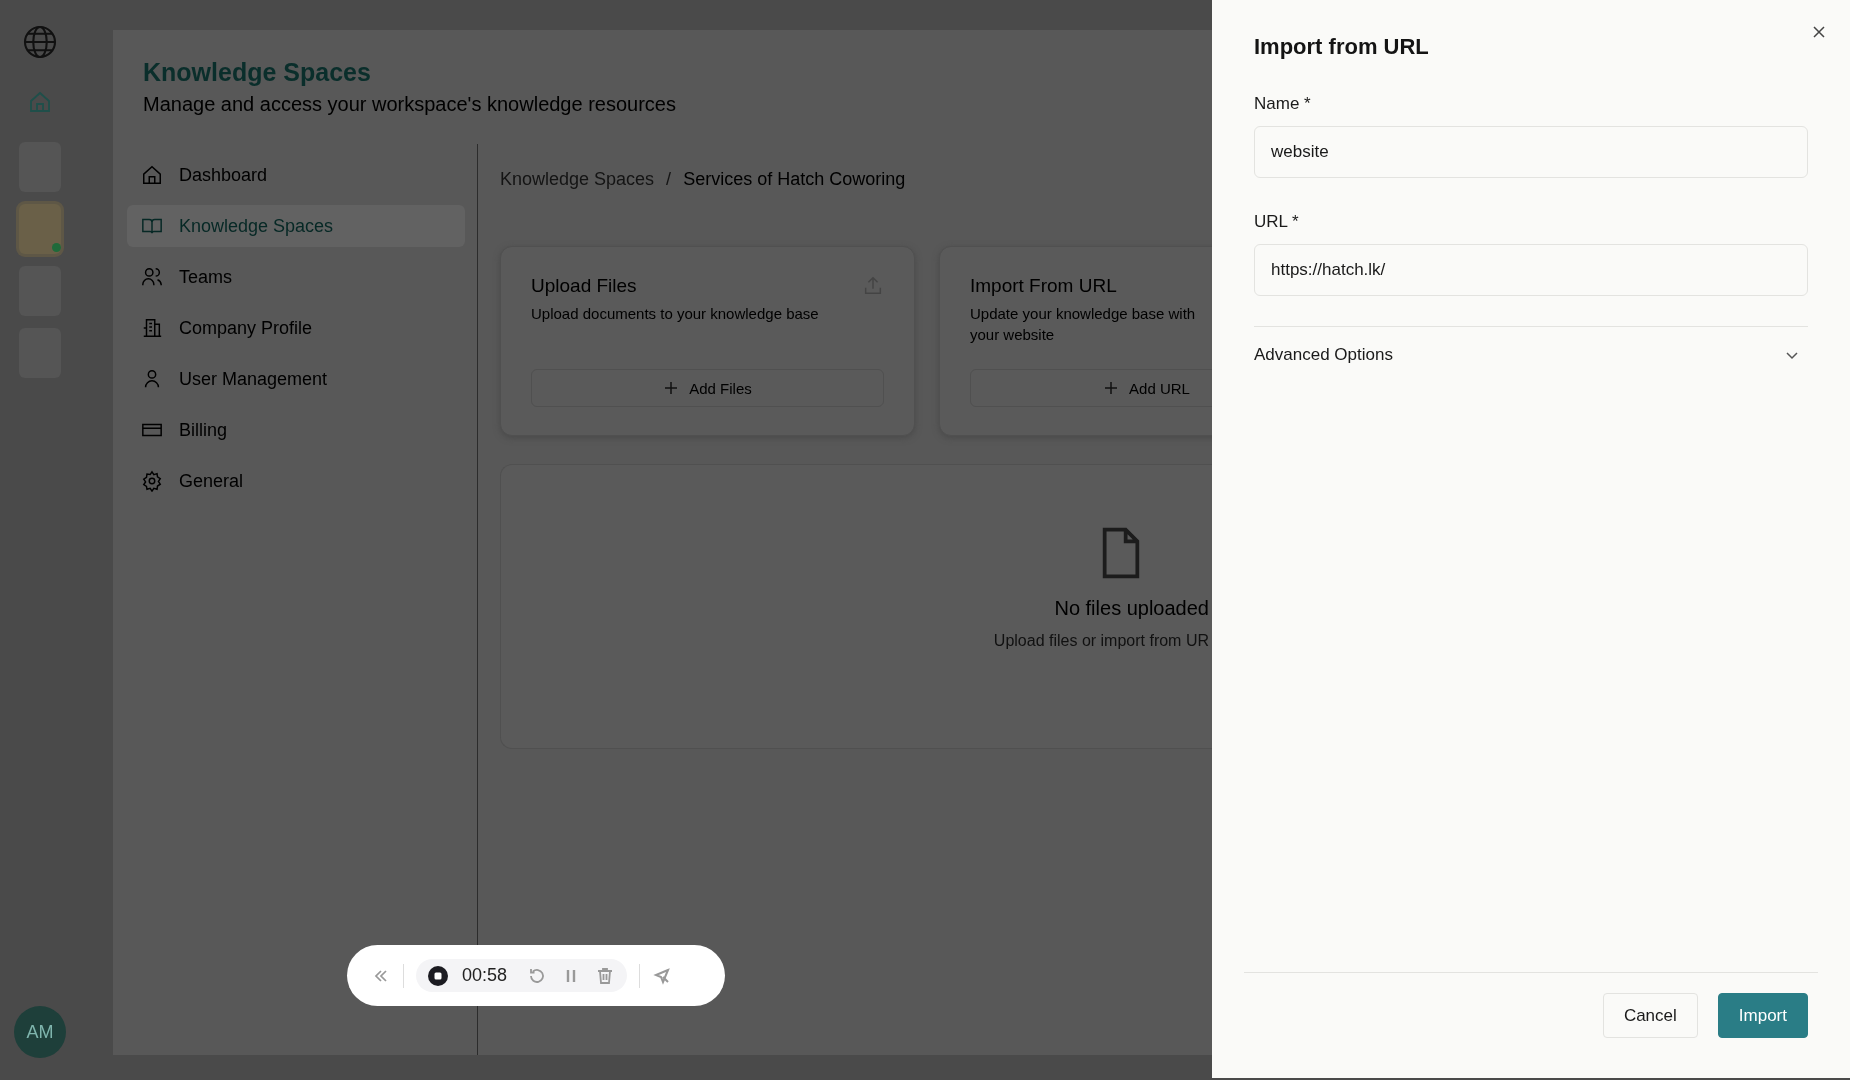 This screenshot has width=1850, height=1080. Describe the element at coordinates (662, 975) in the screenshot. I see `cursor-icon` at that location.